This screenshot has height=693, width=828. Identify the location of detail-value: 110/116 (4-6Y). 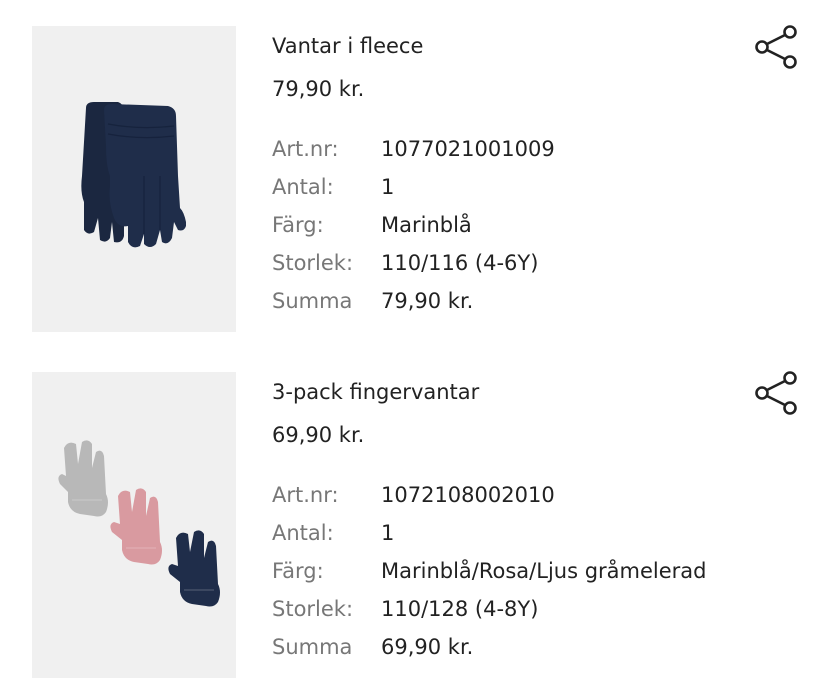
(460, 263).